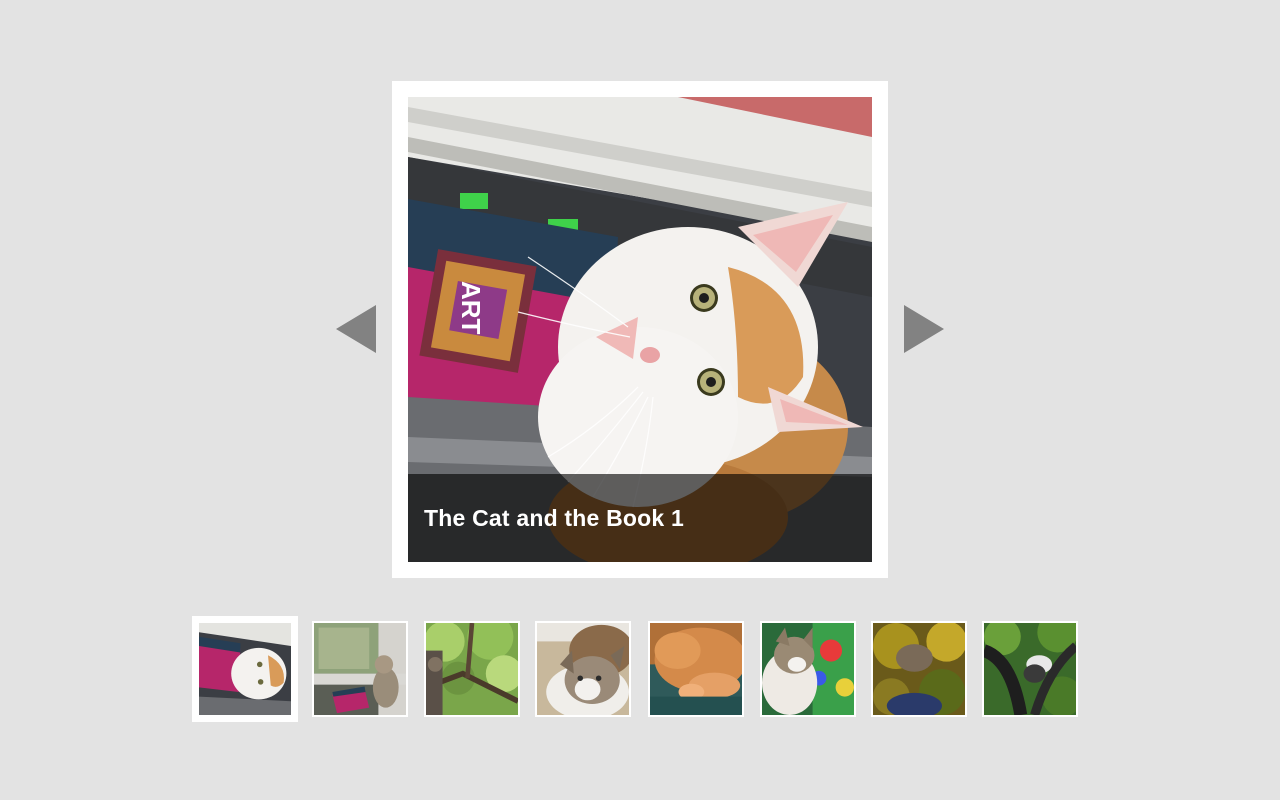  I want to click on slide-caption: The Cat and the Book 1, so click(554, 518).